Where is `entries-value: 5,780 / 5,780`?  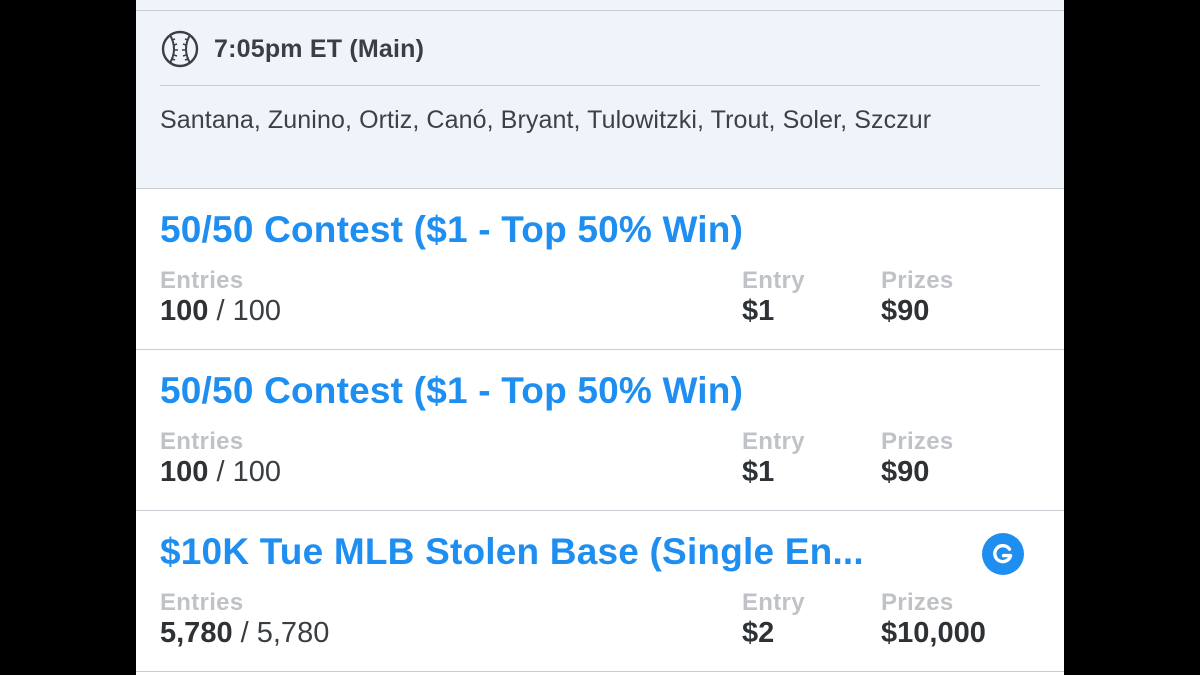 entries-value: 5,780 / 5,780 is located at coordinates (244, 633).